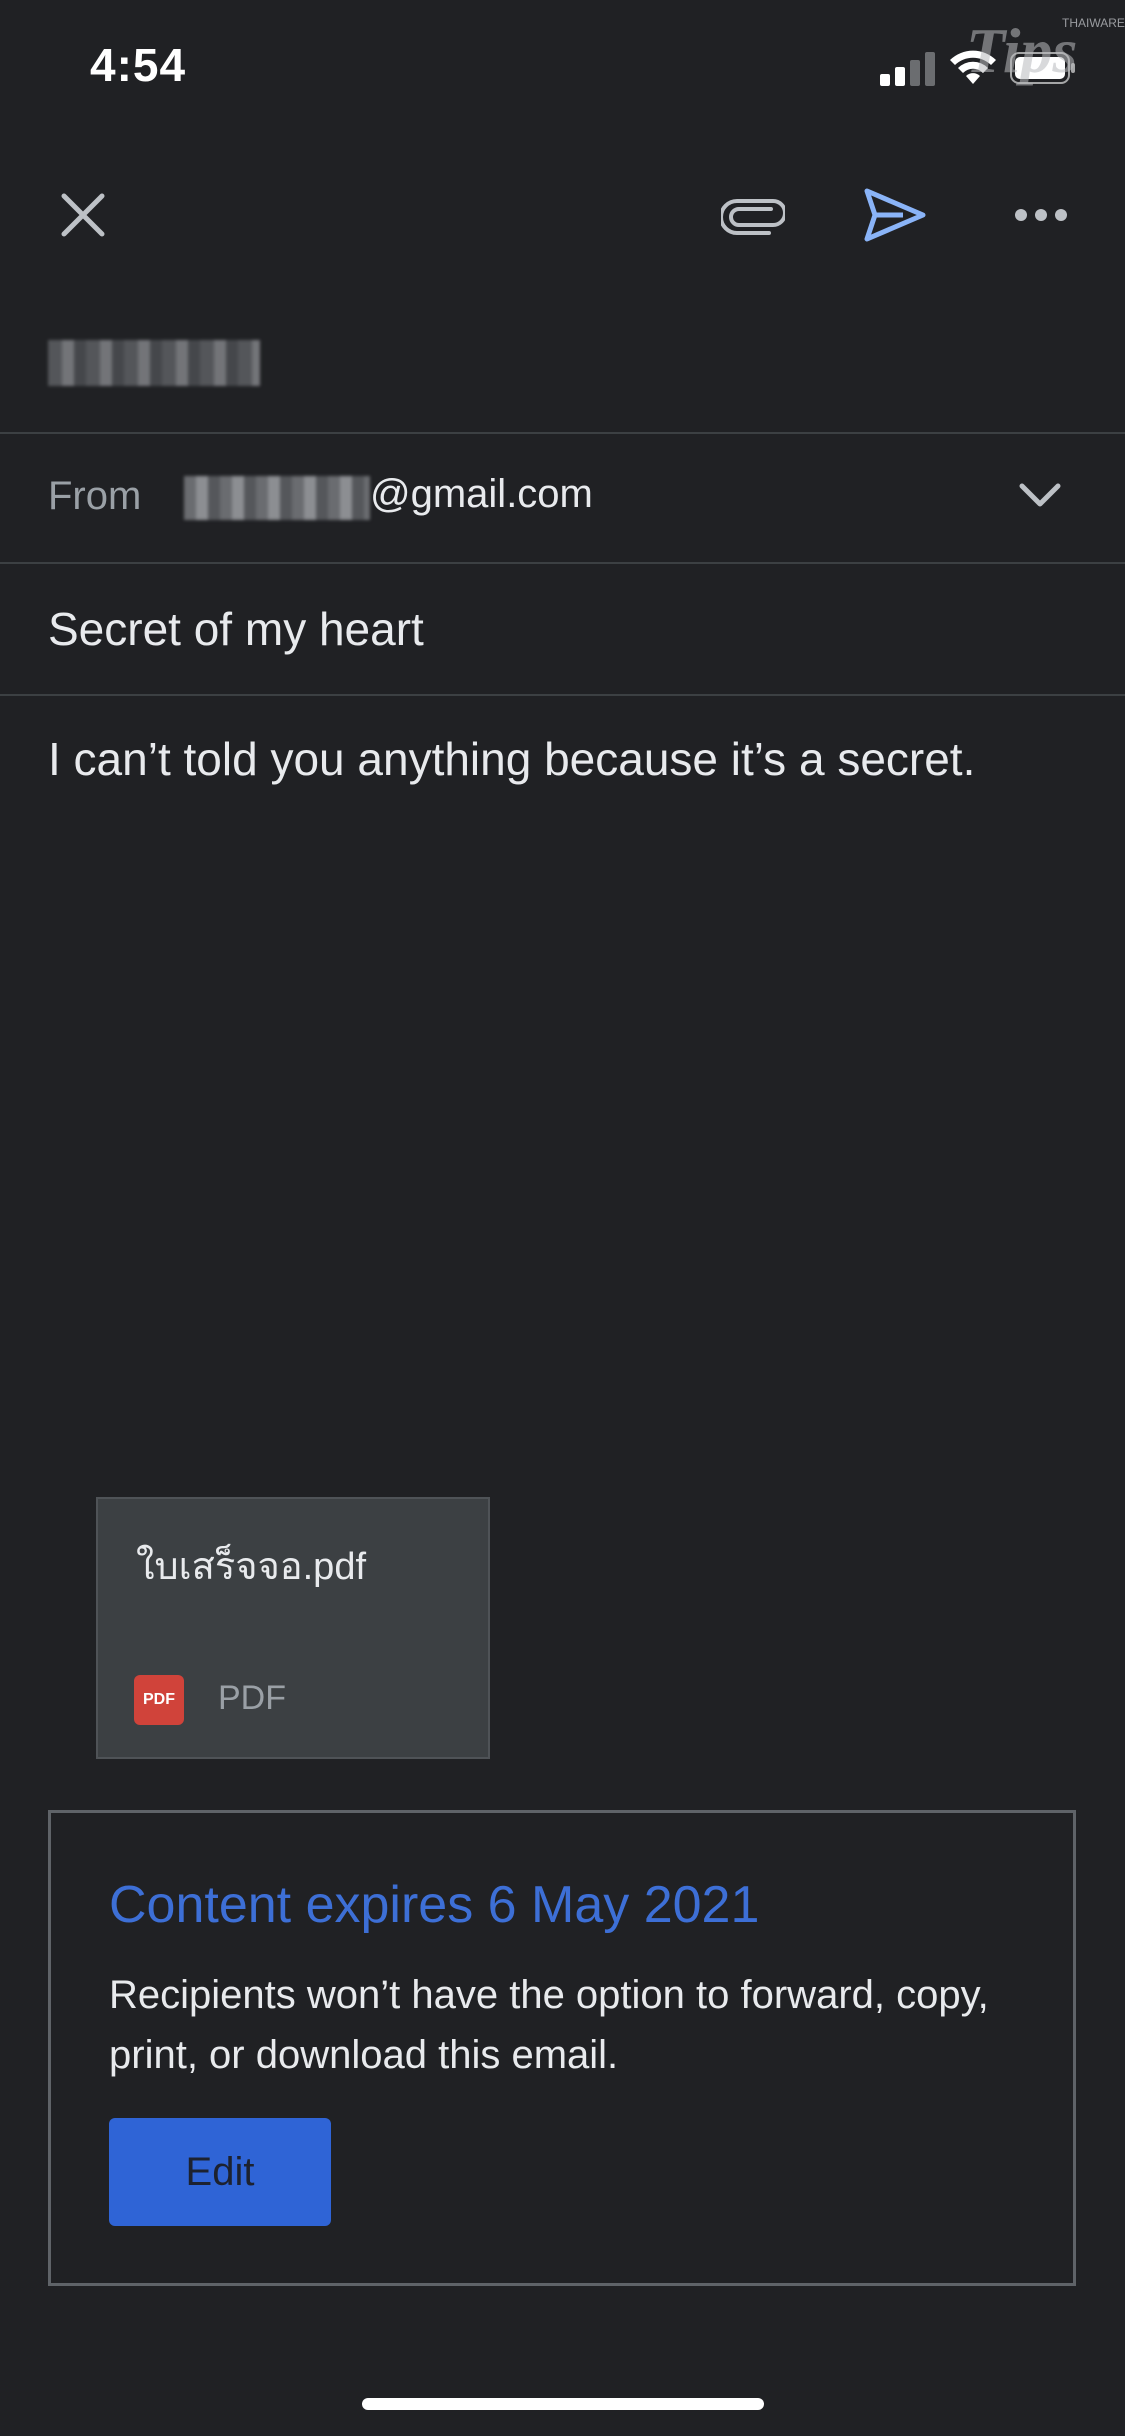 Image resolution: width=1125 pixels, height=2436 pixels. I want to click on attachment-filename: ใบเสร็จจอ.pdf, so click(251, 1567).